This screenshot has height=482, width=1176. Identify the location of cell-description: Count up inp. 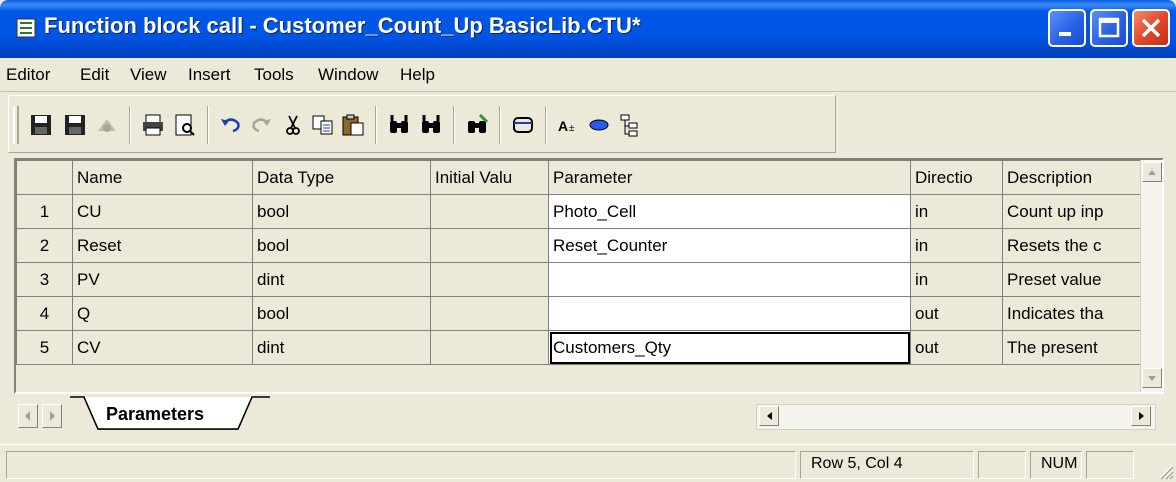
(1072, 211).